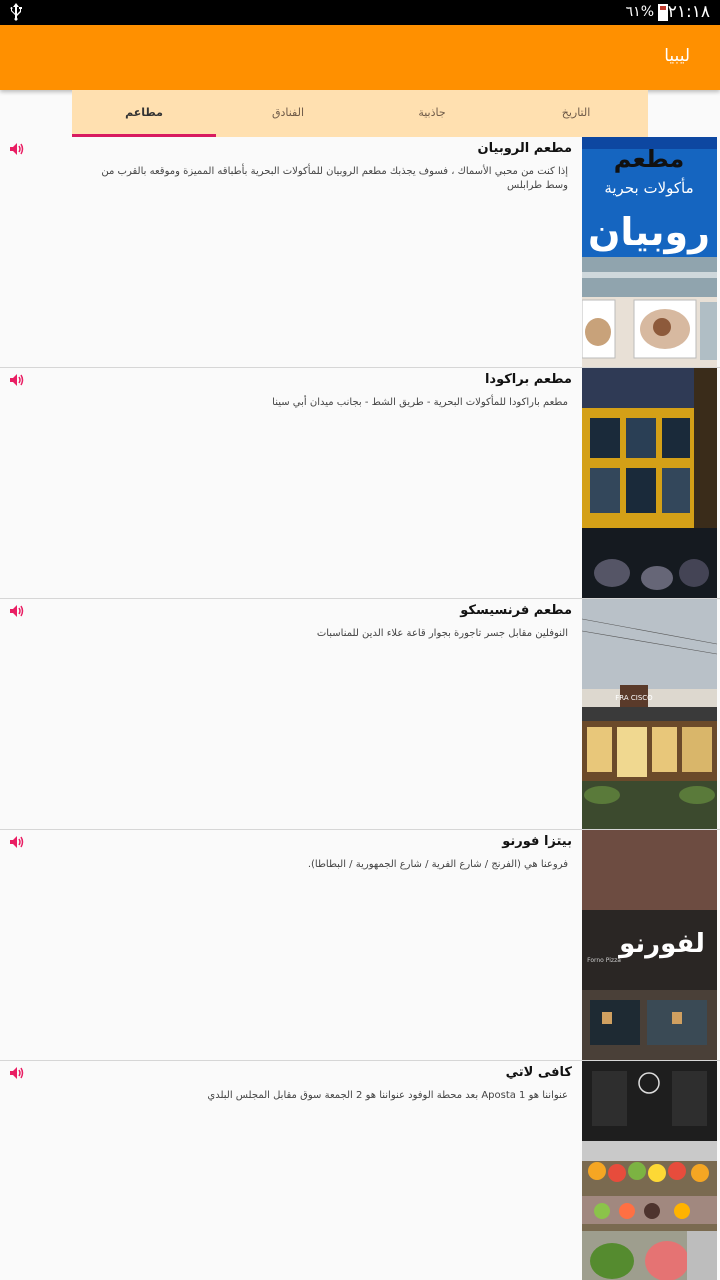 The height and width of the screenshot is (1280, 720). Describe the element at coordinates (432, 113) in the screenshot. I see `tab-attractions: جاذبية` at that location.